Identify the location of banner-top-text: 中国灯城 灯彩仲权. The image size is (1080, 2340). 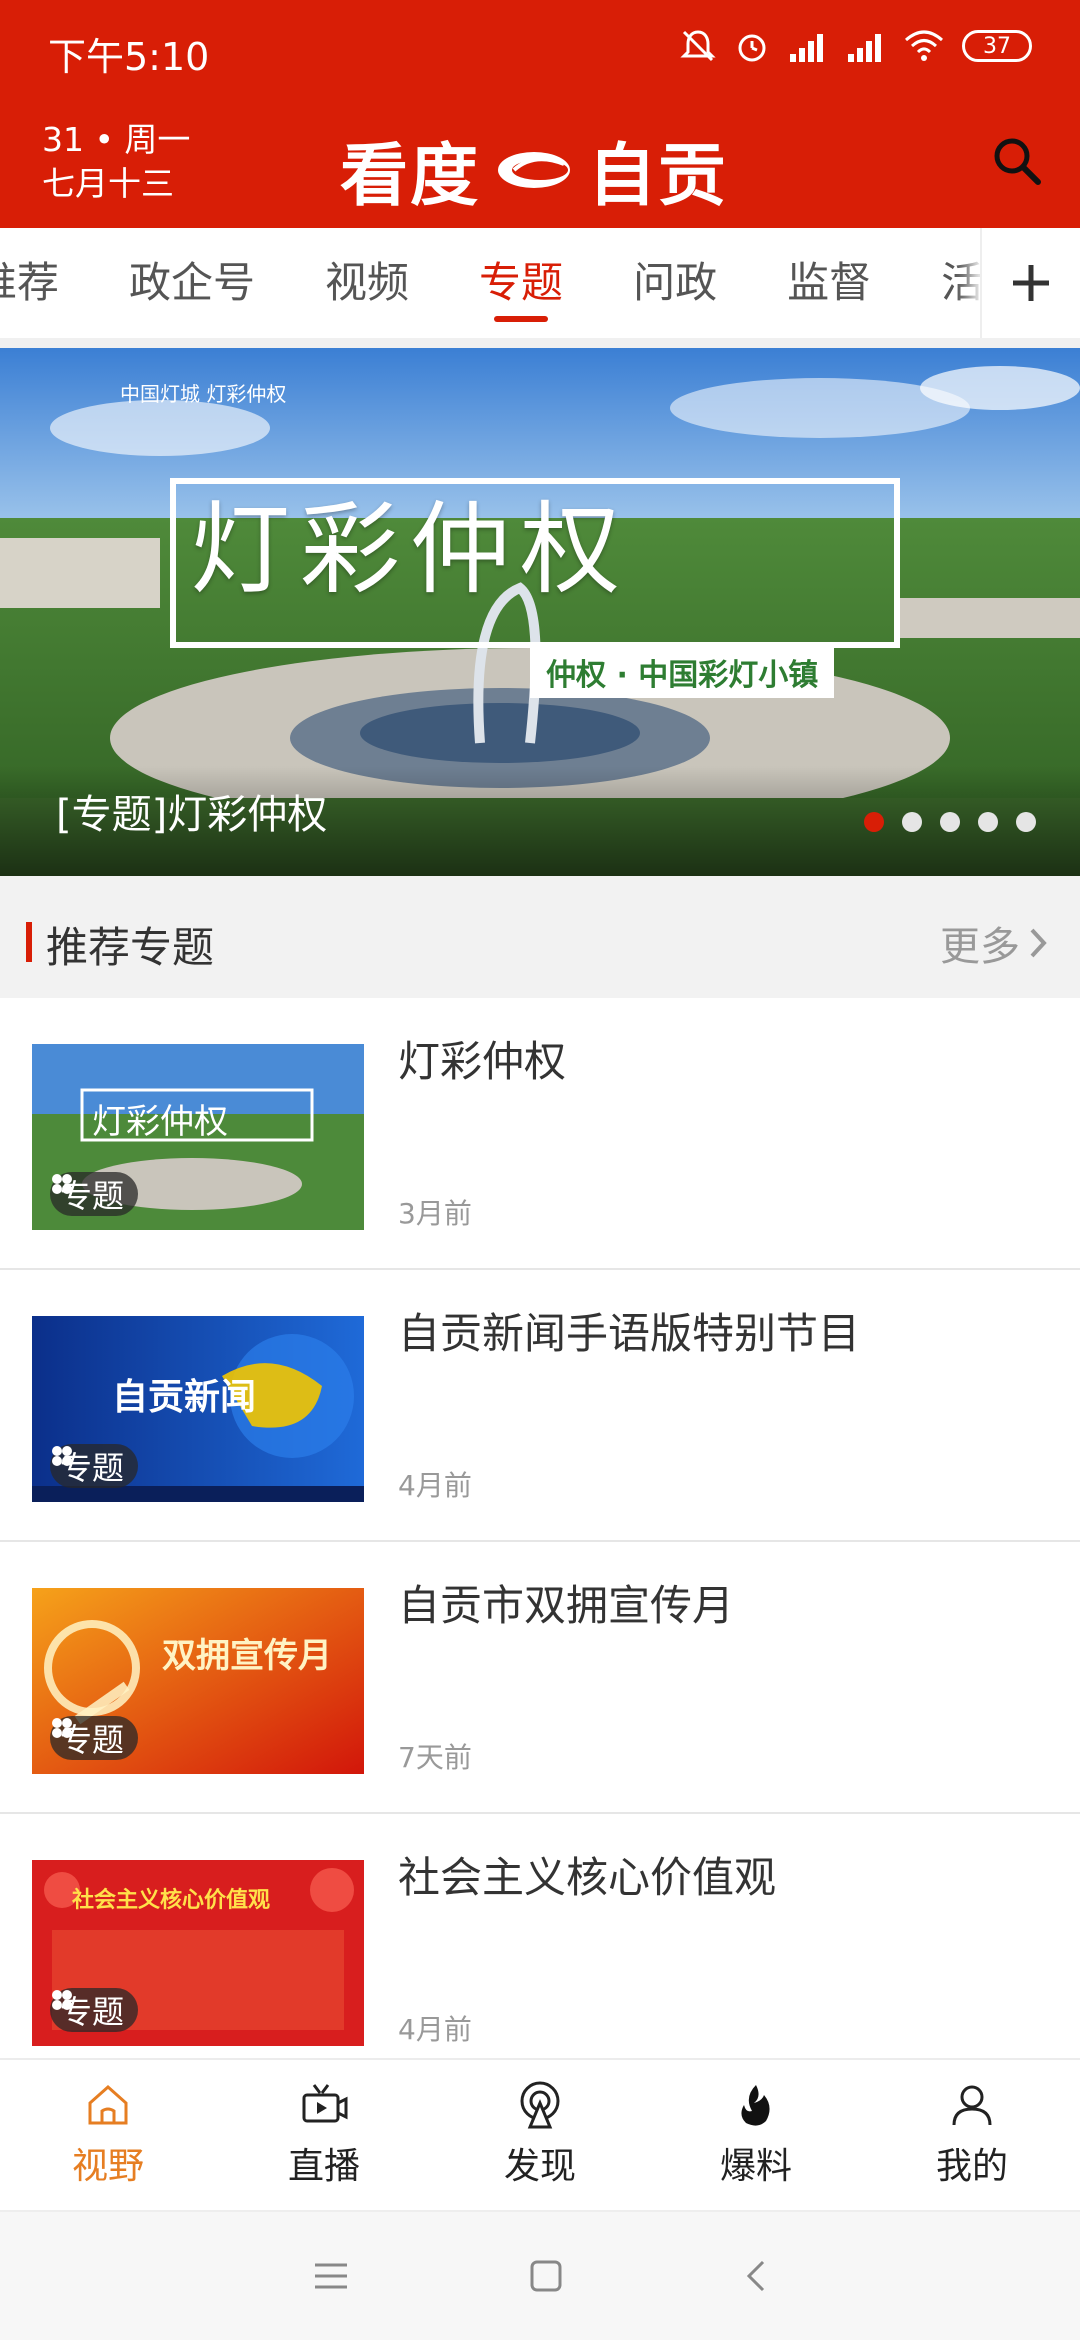
(203, 394).